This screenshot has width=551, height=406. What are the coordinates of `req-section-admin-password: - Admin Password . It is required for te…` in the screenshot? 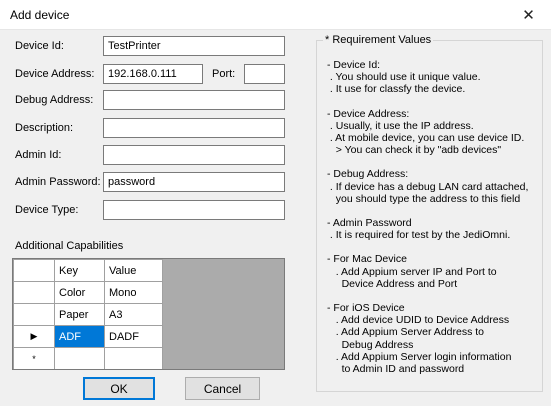 It's located at (436, 229).